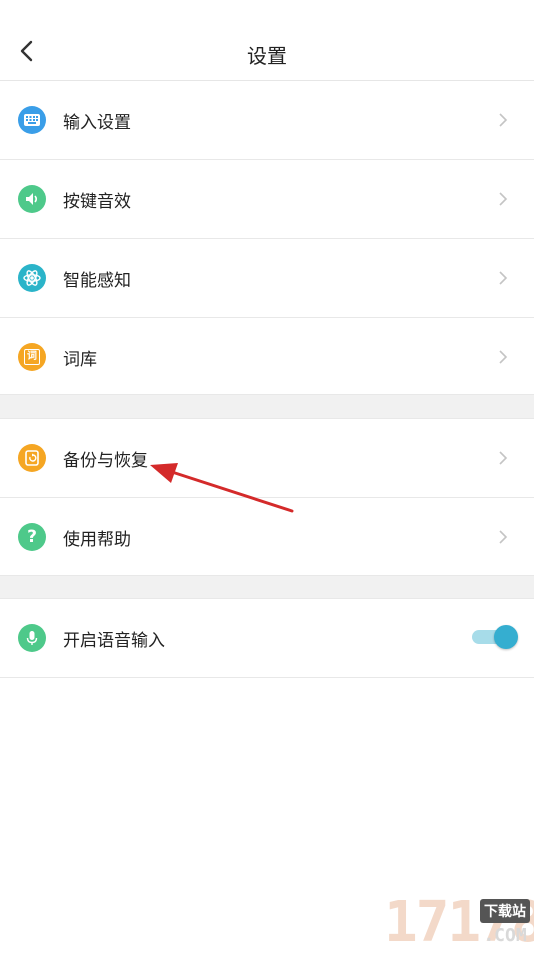  Describe the element at coordinates (267, 278) in the screenshot. I see `settings-item-smart-sense: 智能感知` at that location.